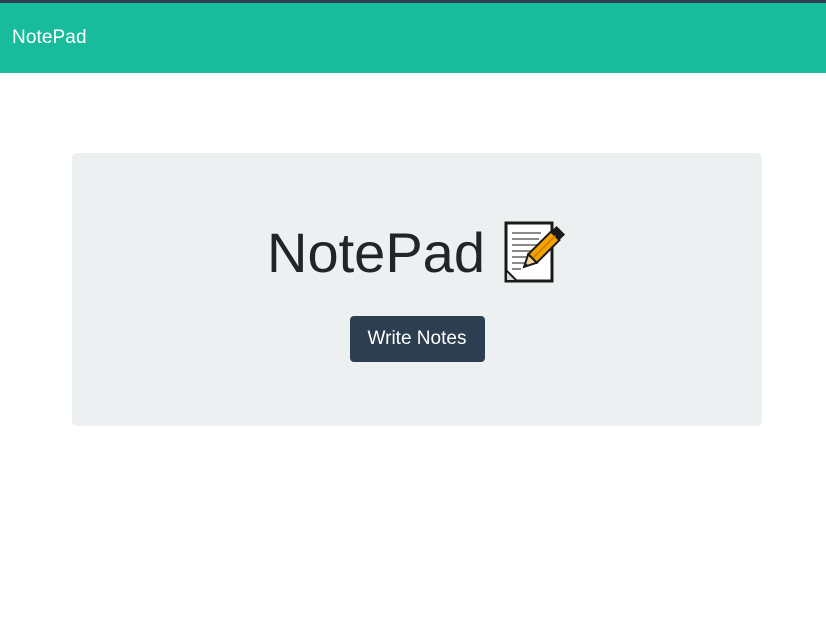 Image resolution: width=826 pixels, height=633 pixels. Describe the element at coordinates (534, 253) in the screenshot. I see `memo-icon` at that location.